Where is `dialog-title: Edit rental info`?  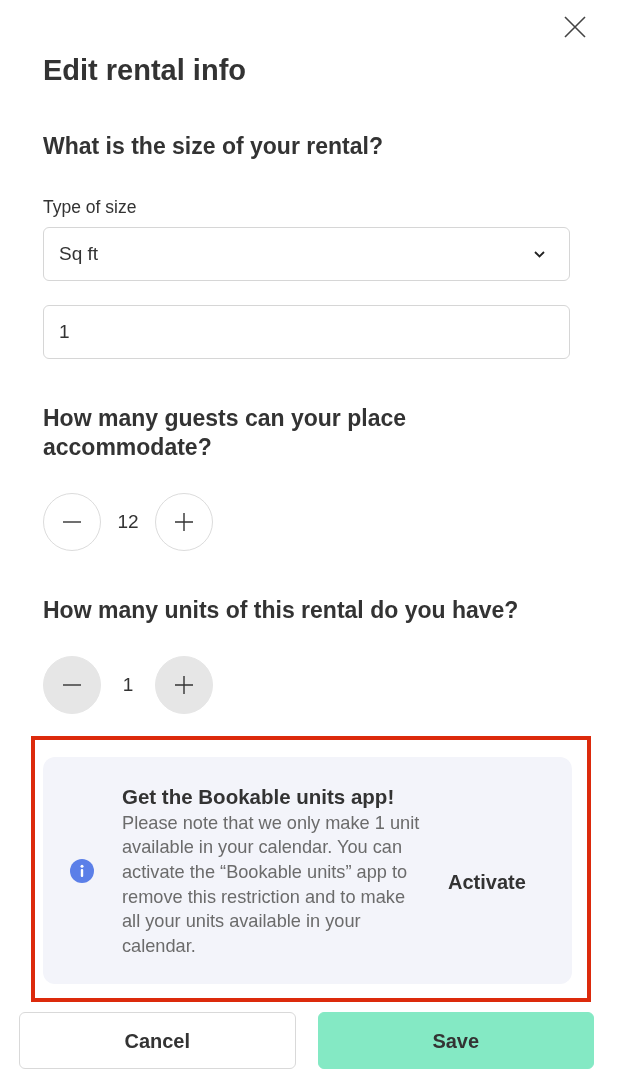
dialog-title: Edit rental info is located at coordinates (145, 70).